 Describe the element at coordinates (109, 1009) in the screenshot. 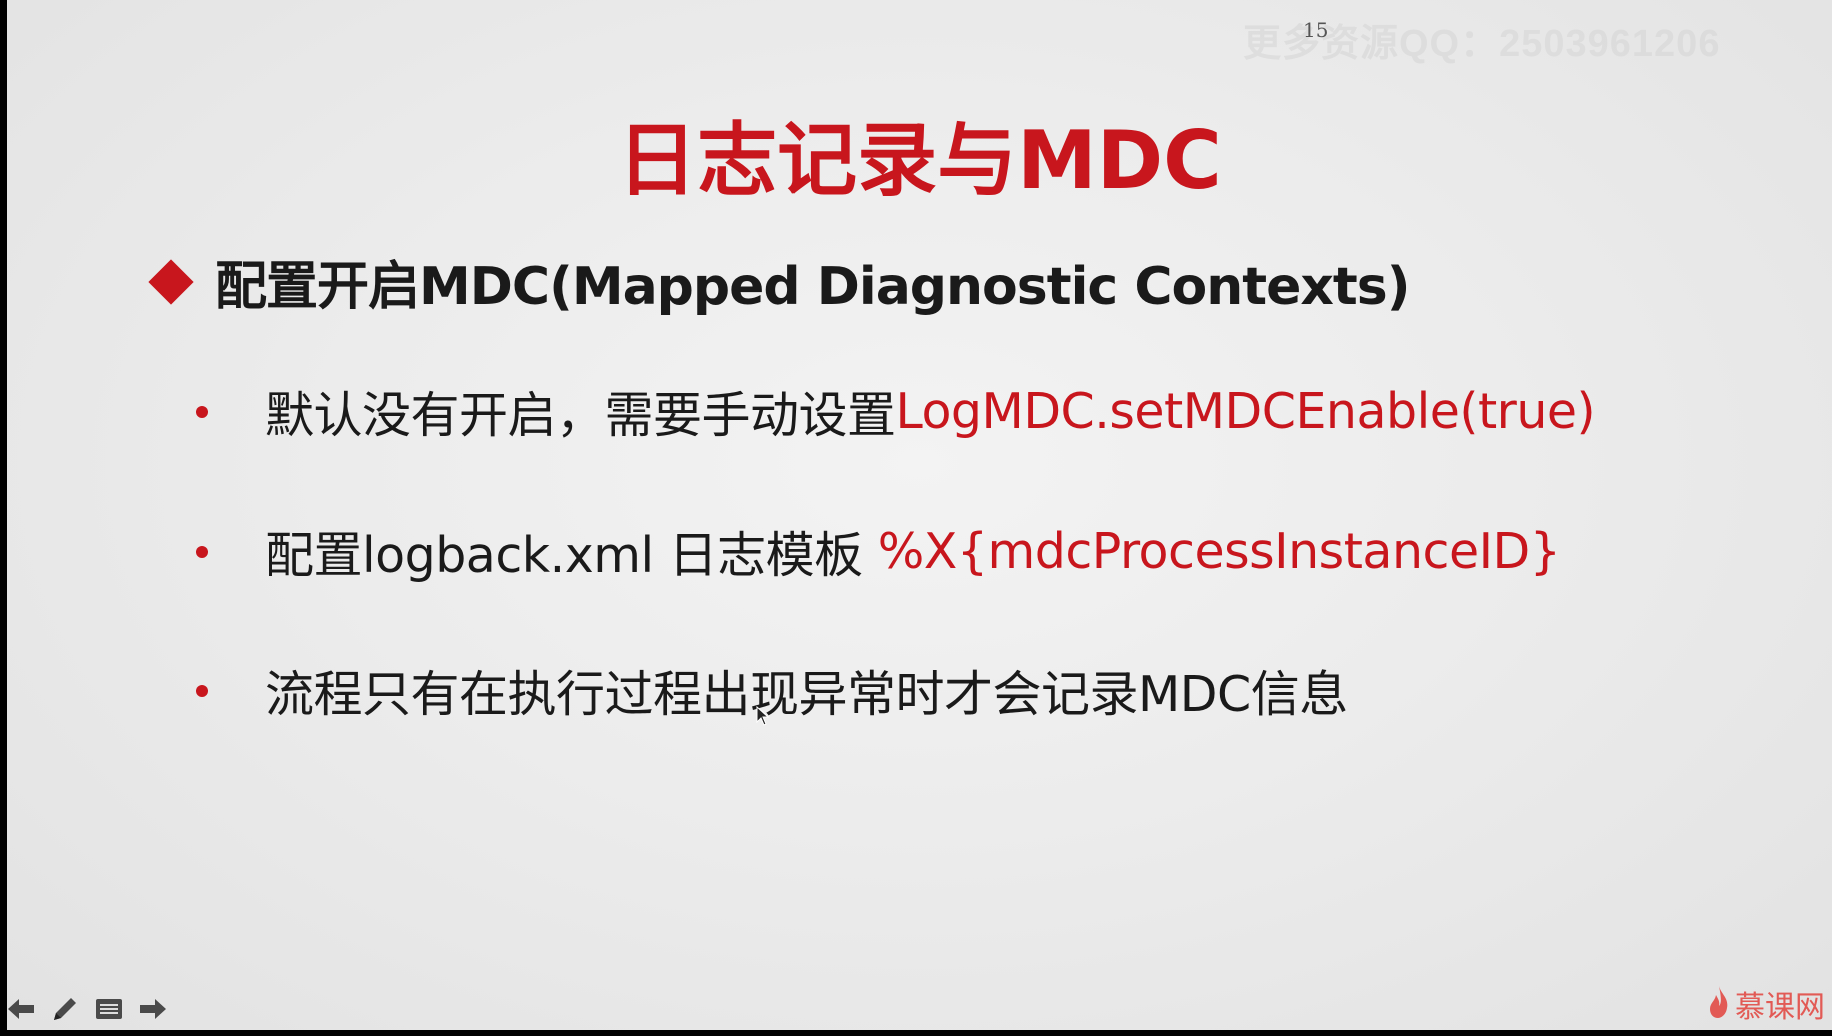

I see `menu-icon` at that location.